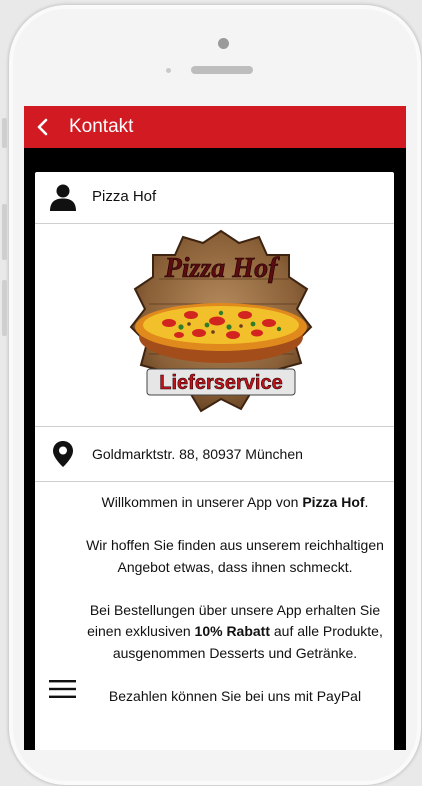  Describe the element at coordinates (232, 631) in the screenshot. I see `discount-highlight: 10% Rabatt` at that location.